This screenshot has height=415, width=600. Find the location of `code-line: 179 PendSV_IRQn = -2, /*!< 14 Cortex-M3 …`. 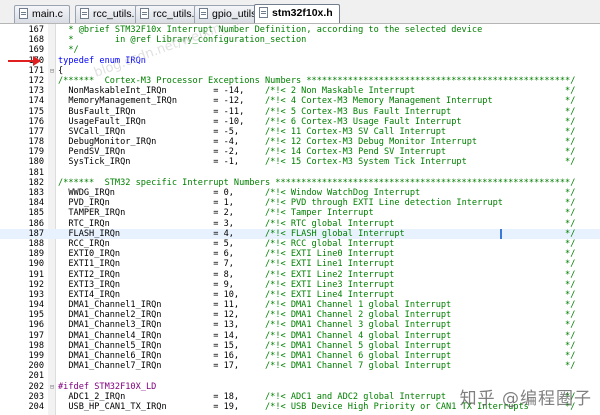

code-line: 179 PendSV_IRQn = -2, /*!< 14 Cortex-M3 … is located at coordinates (300, 152).